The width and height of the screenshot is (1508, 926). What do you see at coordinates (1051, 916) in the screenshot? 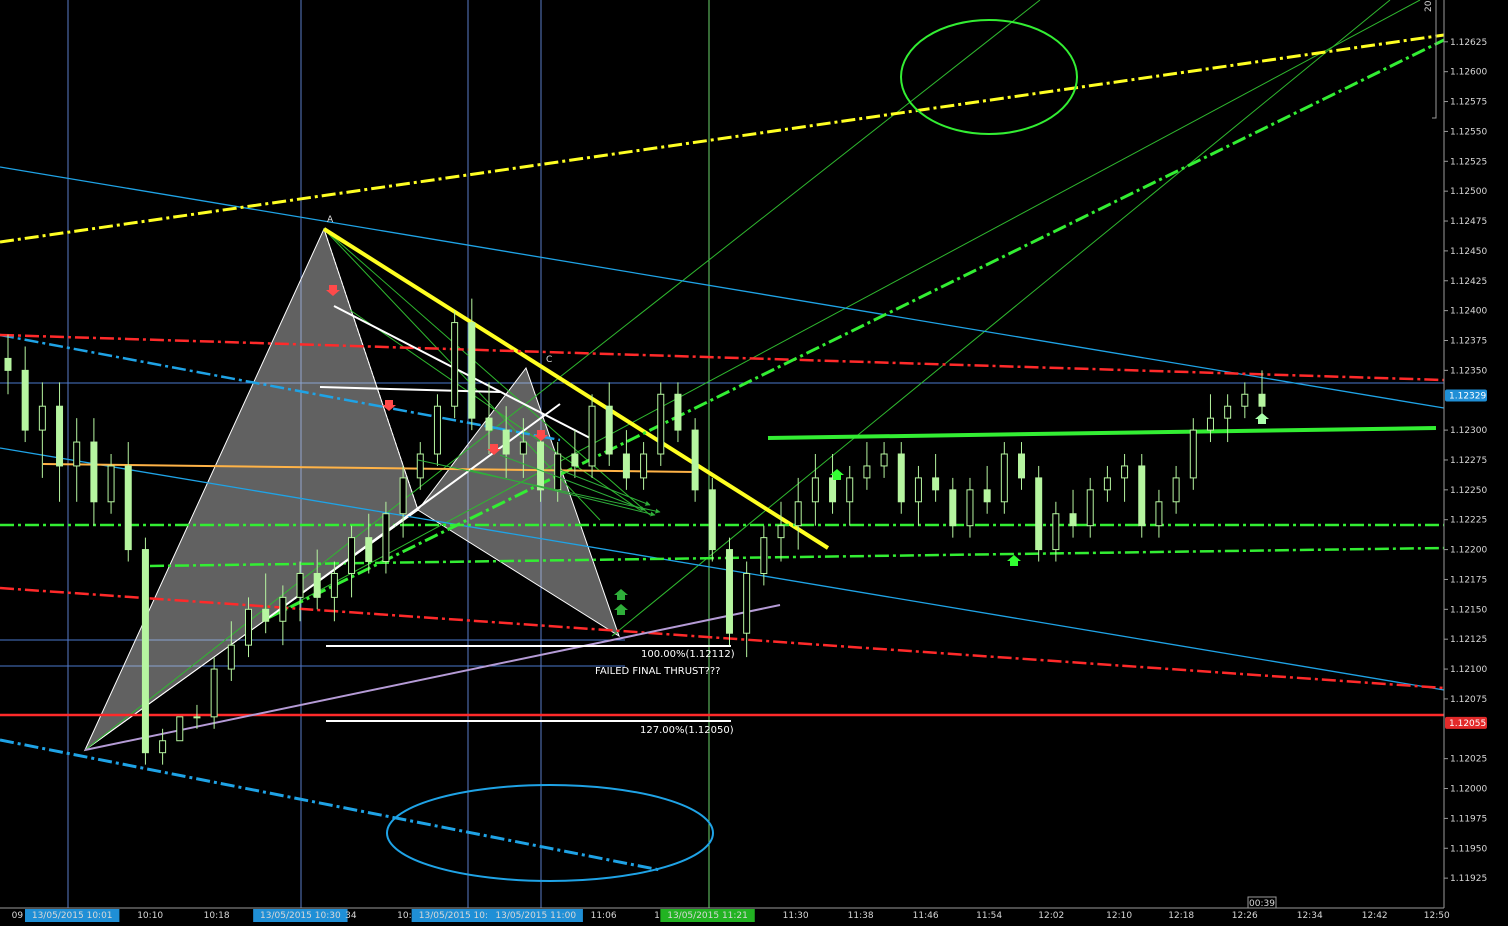
I see `time-tick-label: 12:02` at bounding box center [1051, 916].